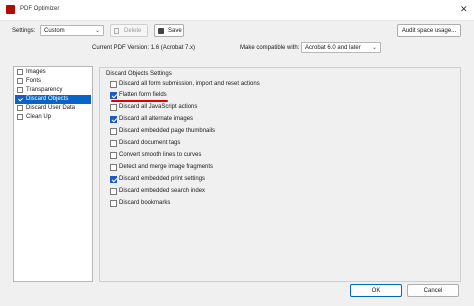 This screenshot has width=474, height=306. What do you see at coordinates (10, 9) in the screenshot?
I see `acrobat-icon` at bounding box center [10, 9].